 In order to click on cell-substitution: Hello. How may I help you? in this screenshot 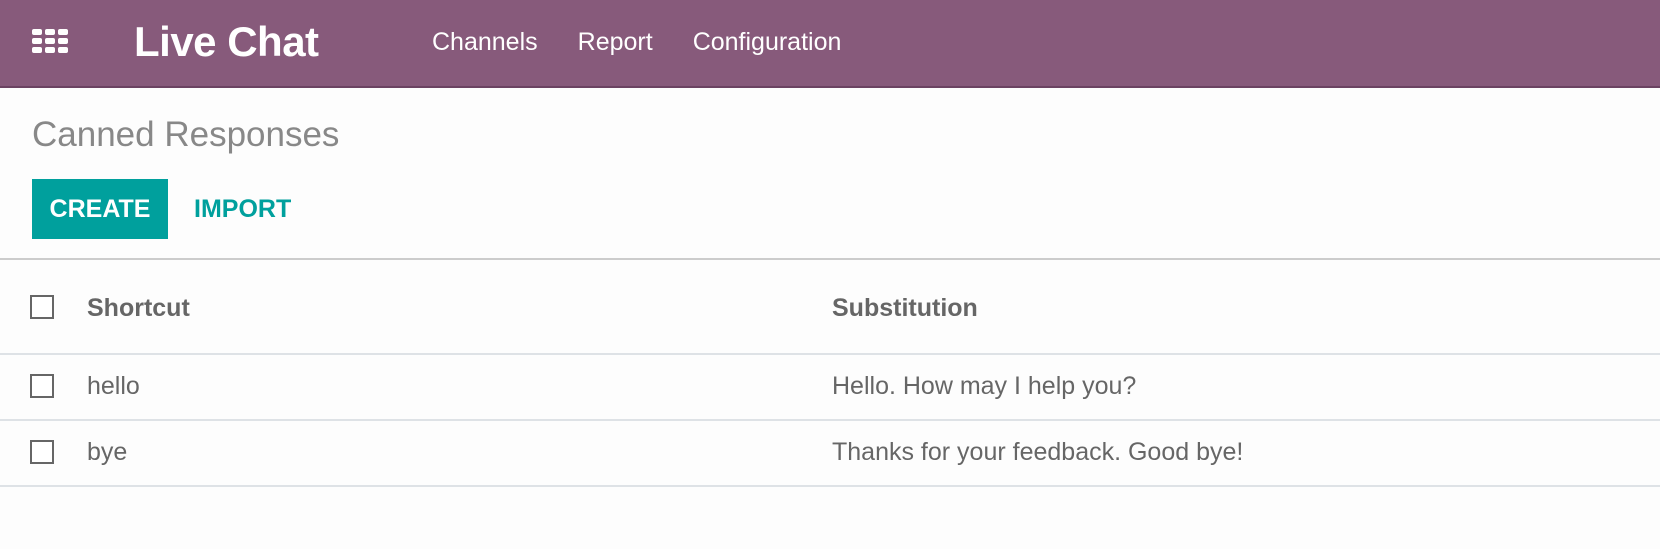, I will do `click(984, 386)`.